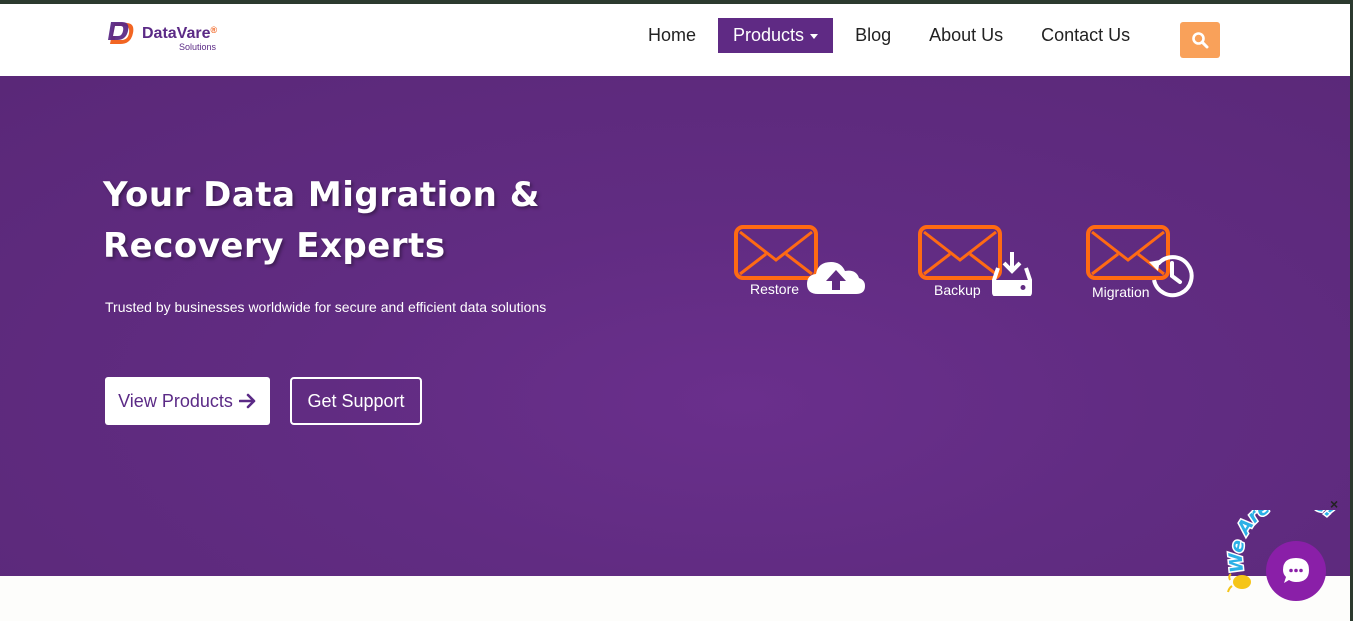  What do you see at coordinates (175, 400) in the screenshot?
I see `view-products-label: View Products` at bounding box center [175, 400].